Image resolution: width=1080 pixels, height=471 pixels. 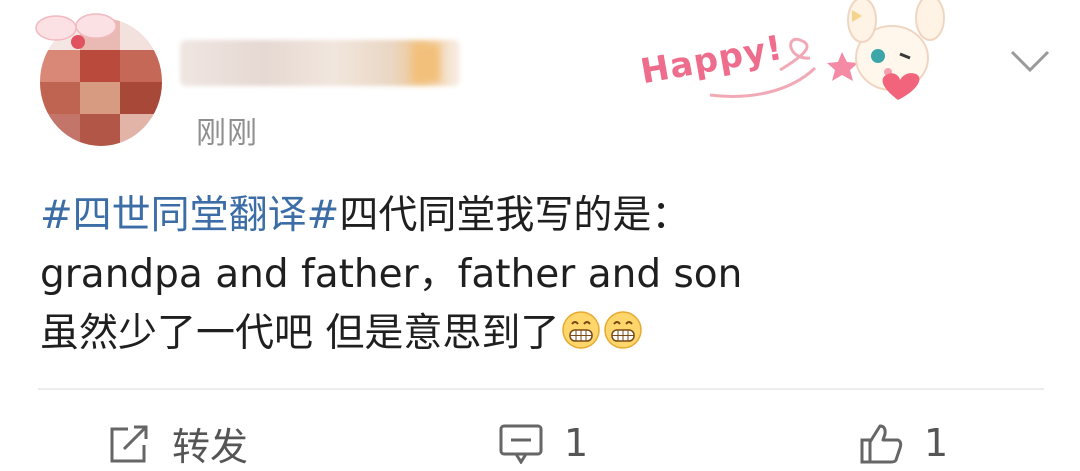 I want to click on avatar-bunny-ears-decoration, so click(x=76, y=31).